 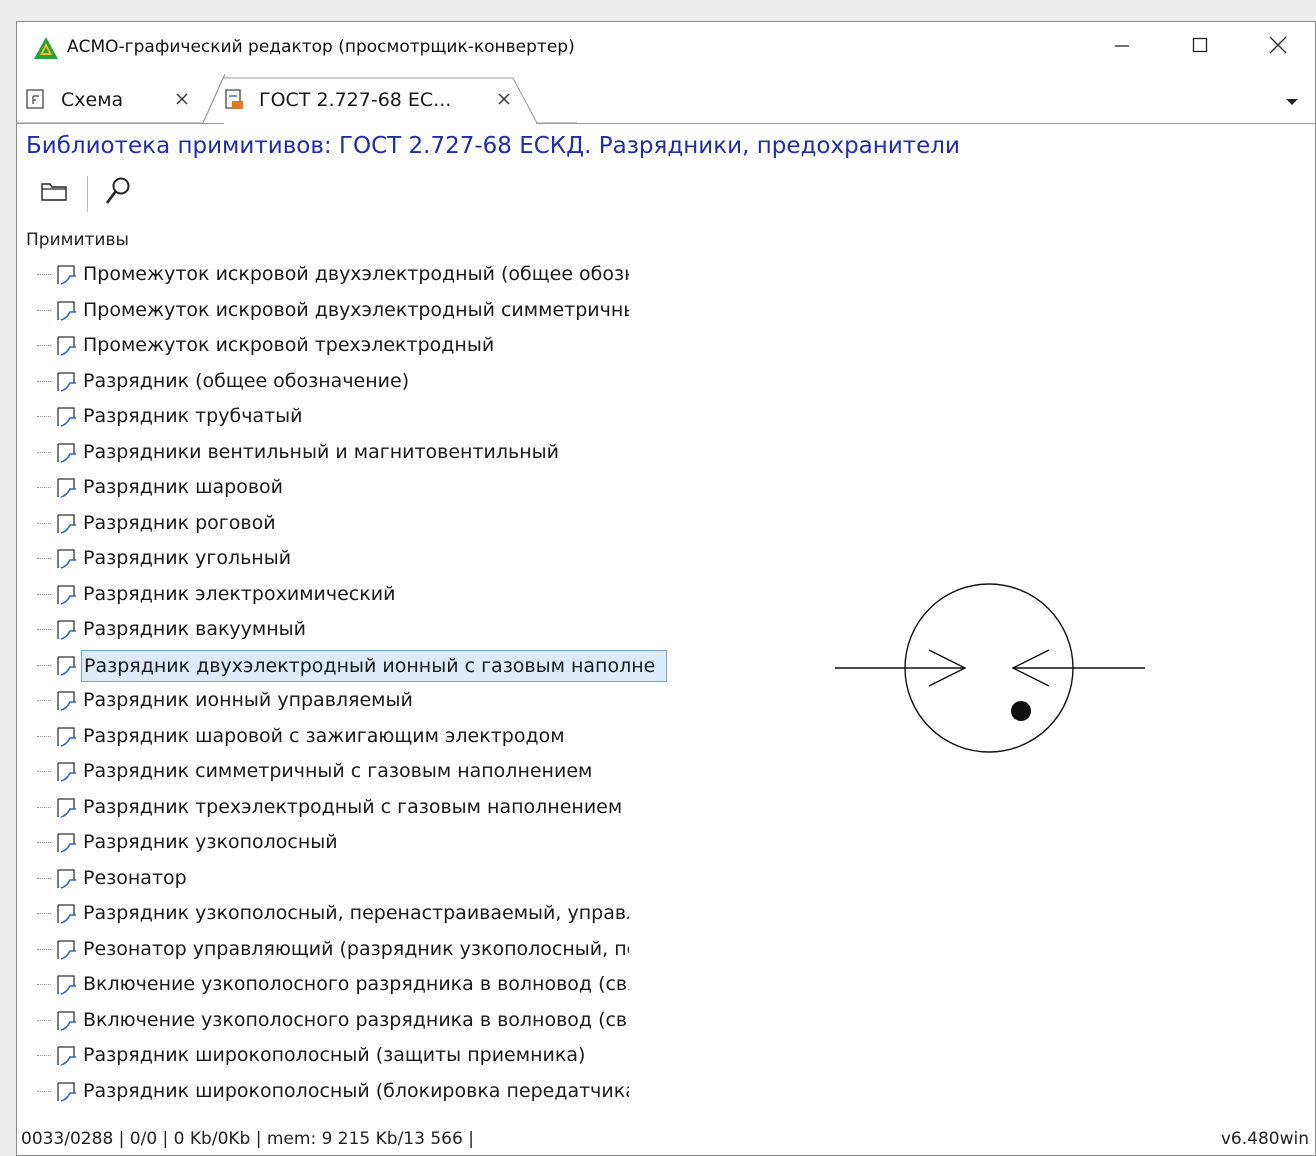 I want to click on tree-item-label: Разрядник ионный управляемый, so click(x=248, y=700).